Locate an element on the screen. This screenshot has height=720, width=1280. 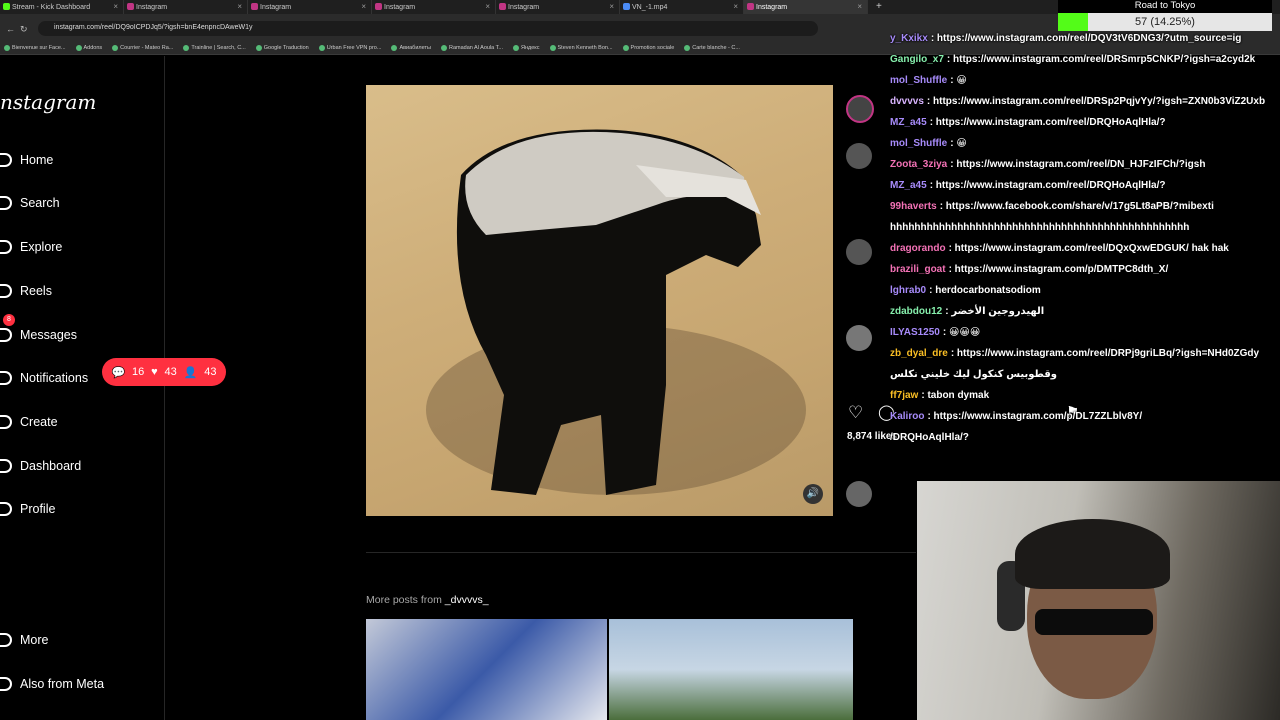
sidebar-item-notifications: Notifications is located at coordinates (44, 378).